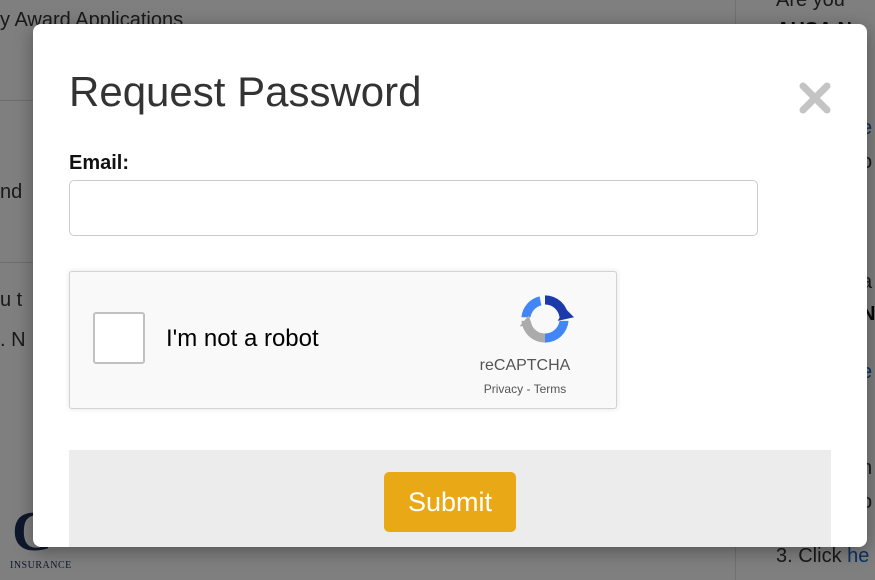 The image size is (875, 580). I want to click on modal-footer: Submit, so click(450, 498).